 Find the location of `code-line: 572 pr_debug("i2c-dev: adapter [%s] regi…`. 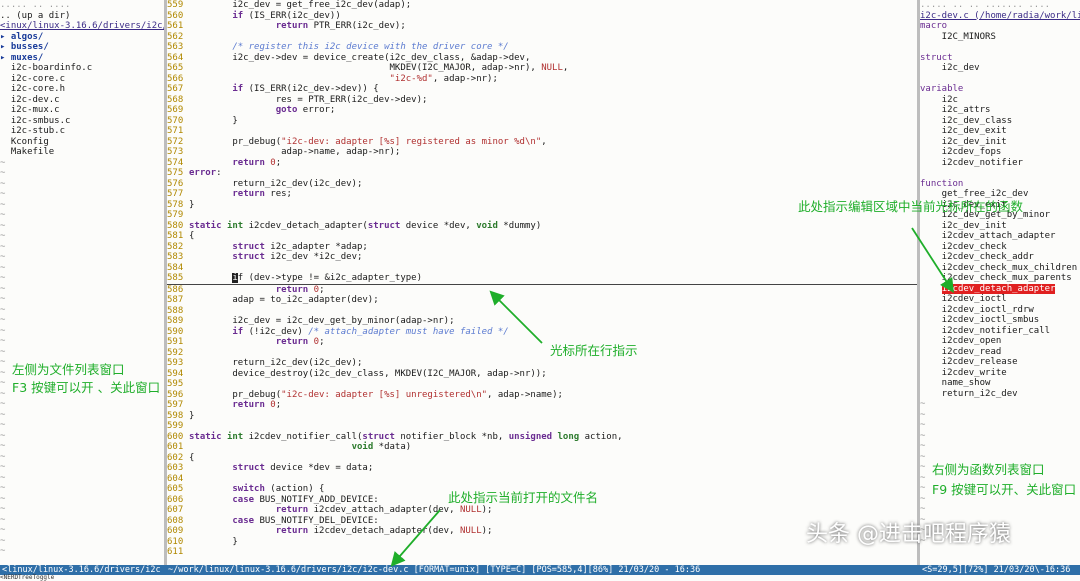

code-line: 572 pr_debug("i2c-dev: adapter [%s] regi… is located at coordinates (542, 142).